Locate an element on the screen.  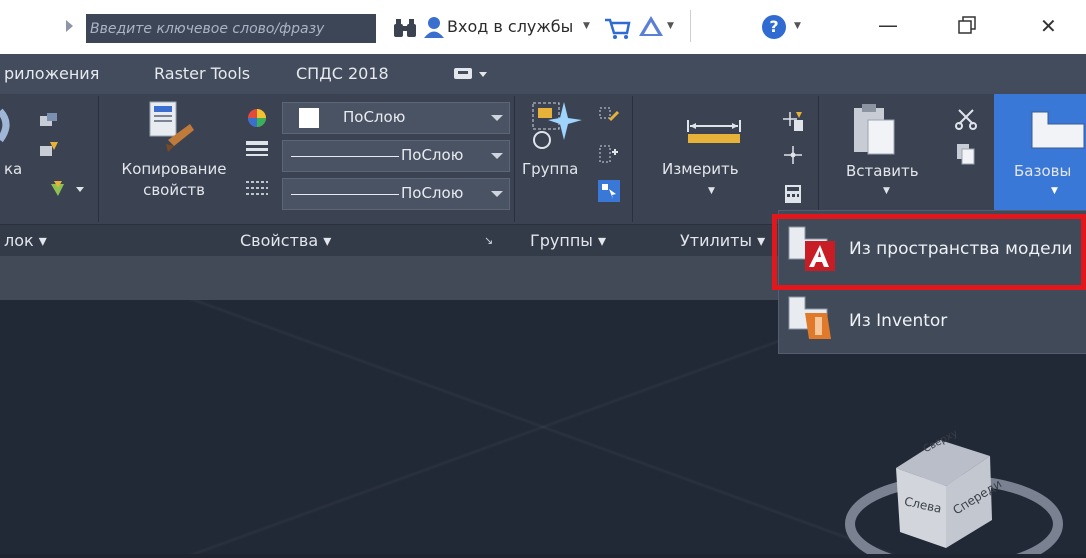
lineweight-icon is located at coordinates (257, 152).